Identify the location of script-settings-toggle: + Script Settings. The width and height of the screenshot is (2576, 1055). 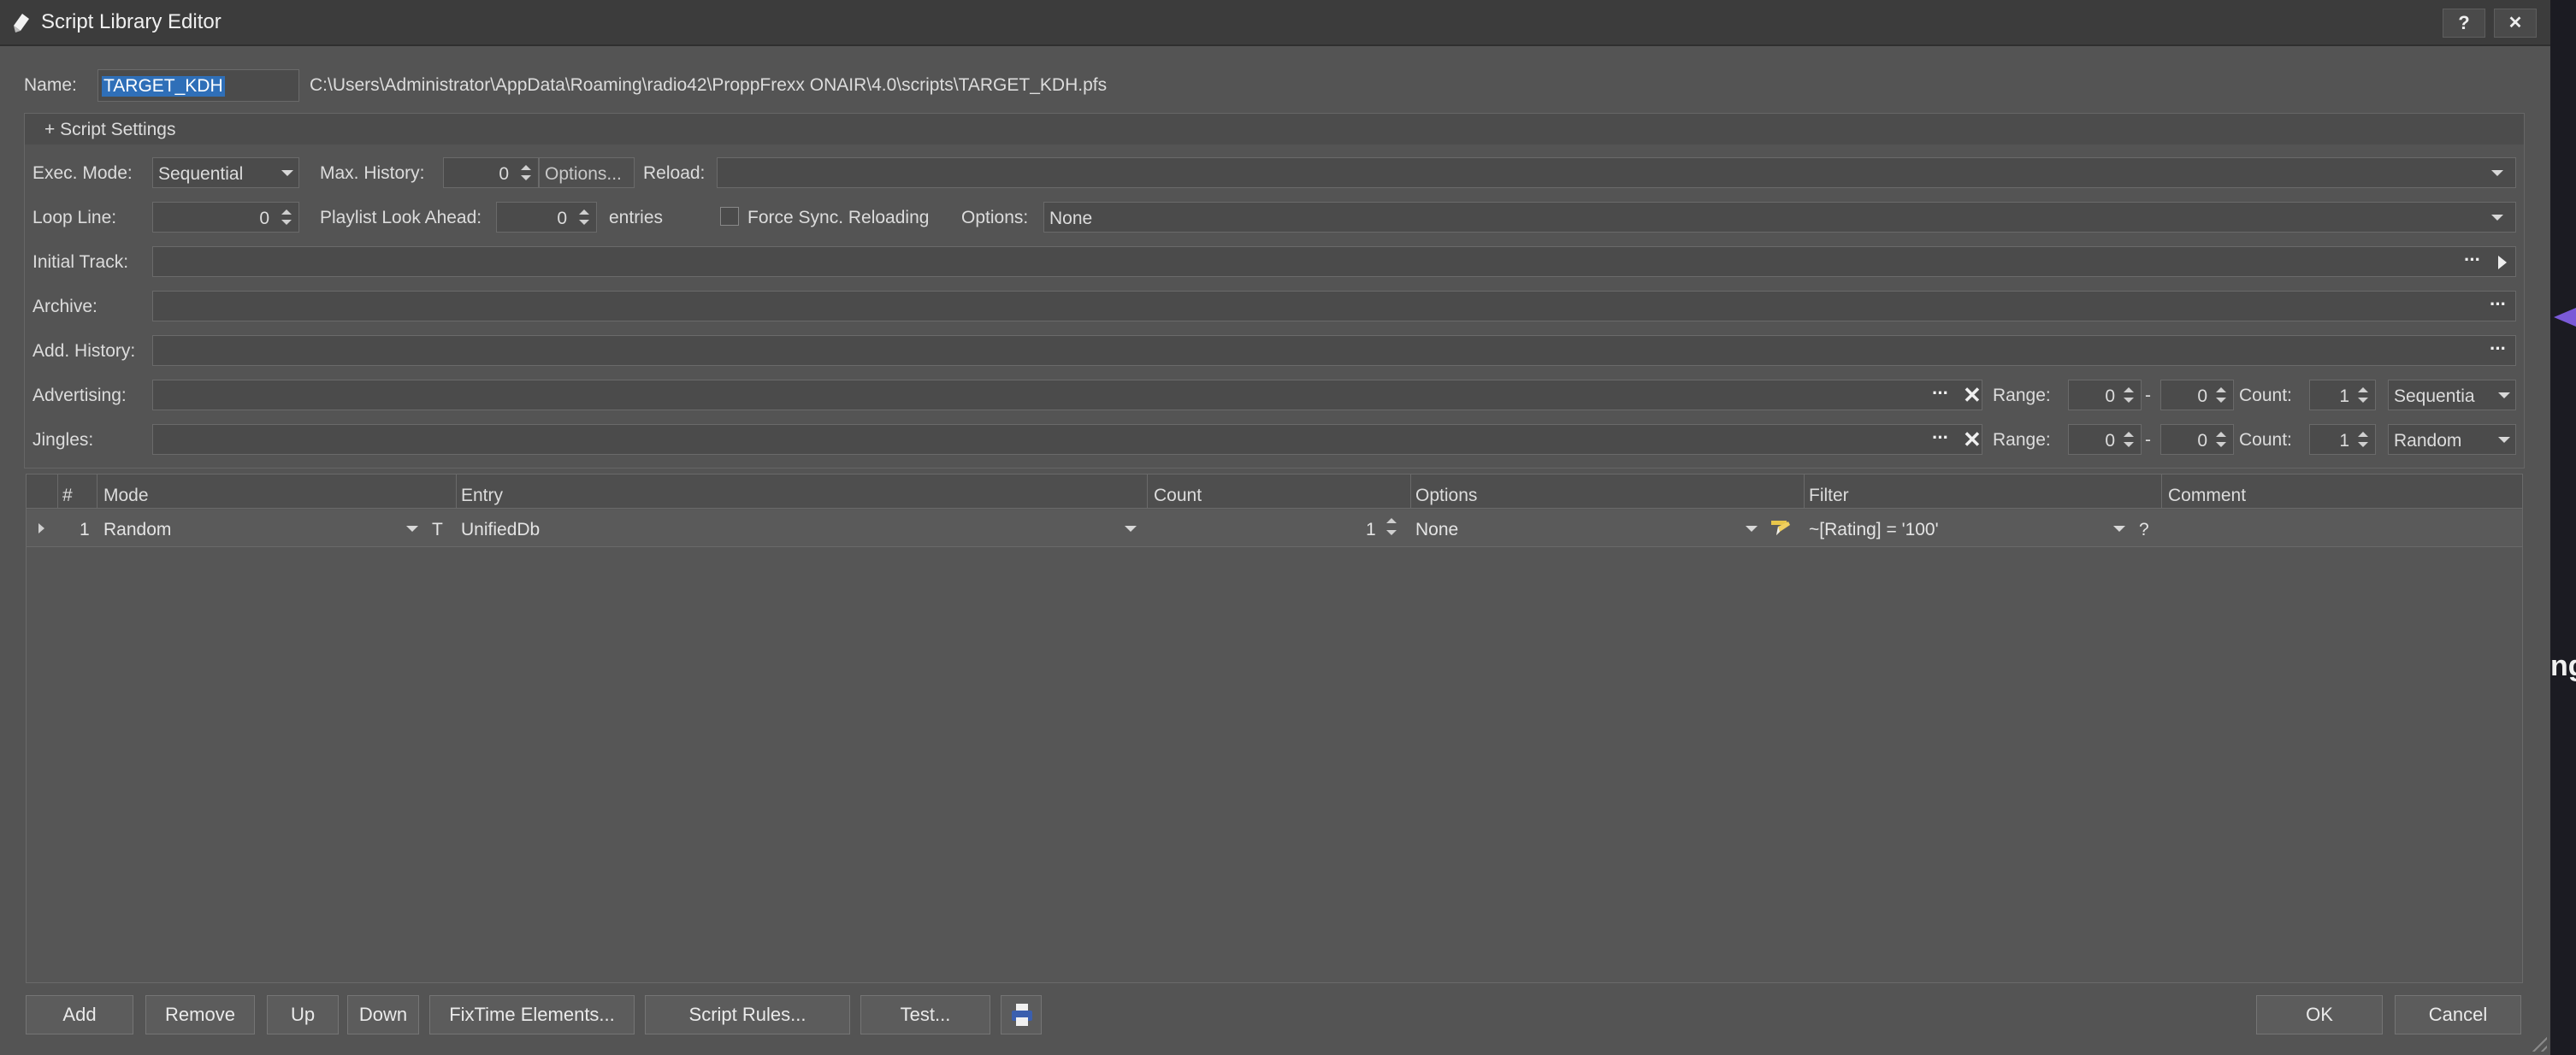
(110, 130).